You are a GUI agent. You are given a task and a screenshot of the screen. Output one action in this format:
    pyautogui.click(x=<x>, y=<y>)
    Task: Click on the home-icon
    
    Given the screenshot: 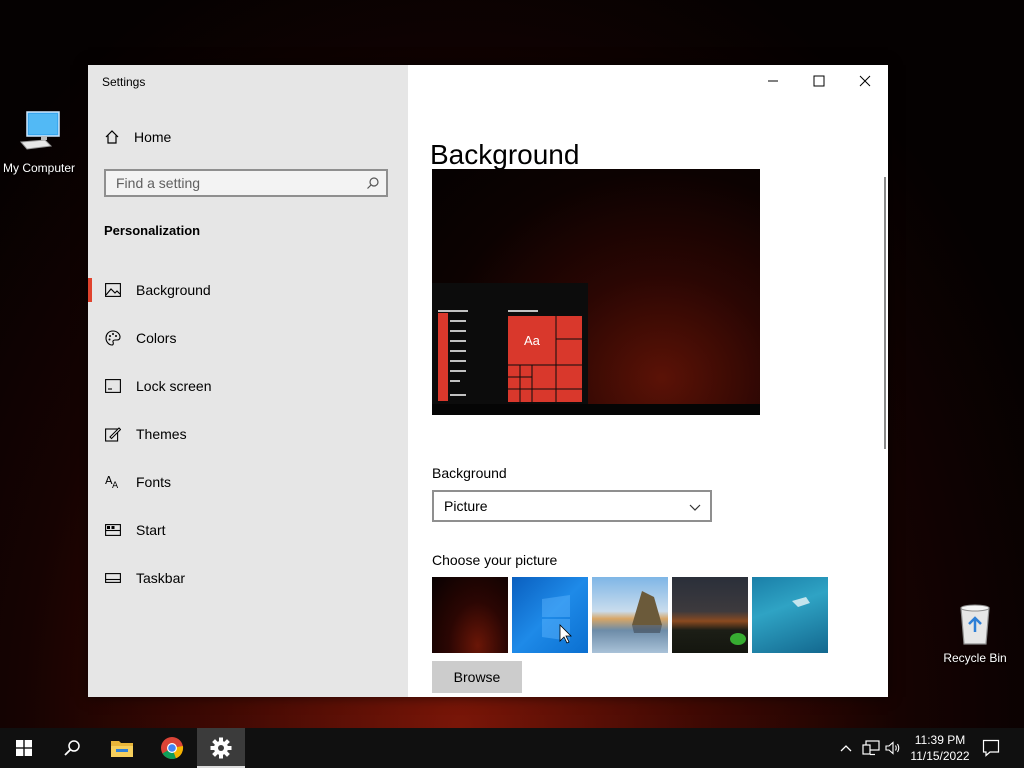 What is the action you would take?
    pyautogui.click(x=112, y=137)
    